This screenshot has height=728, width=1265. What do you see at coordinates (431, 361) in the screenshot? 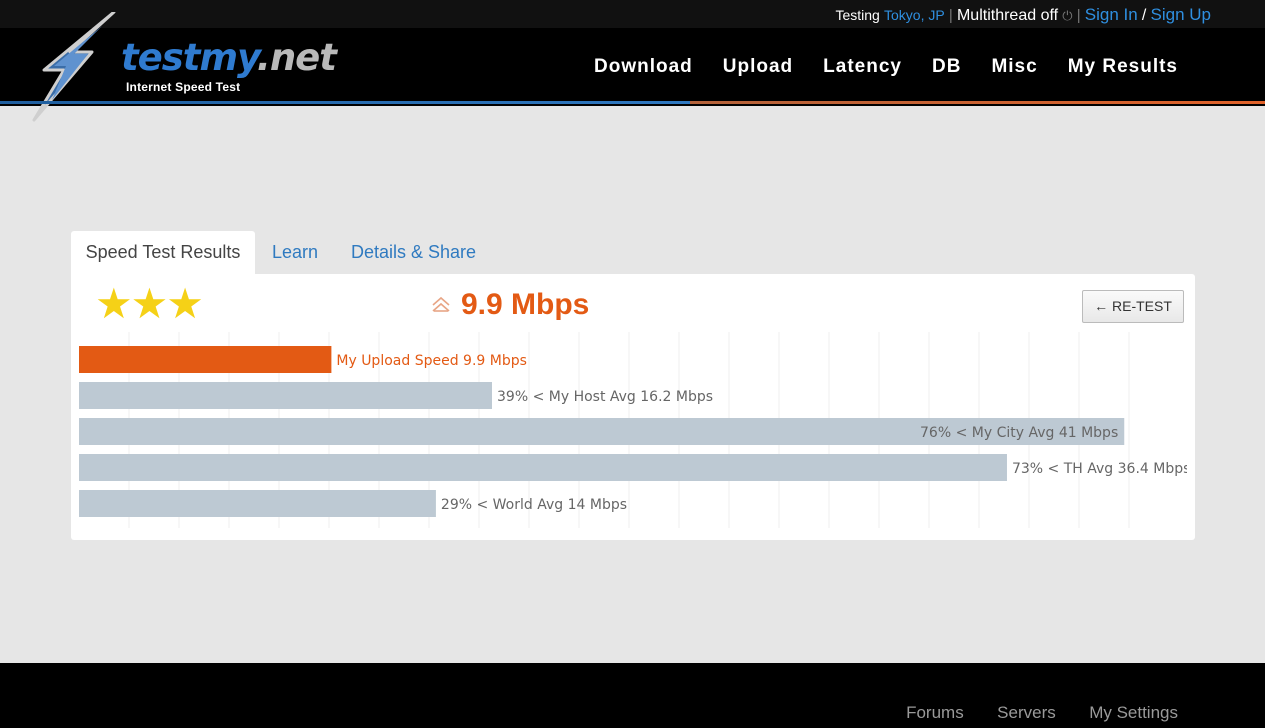
I see `bar-label-0: My Upload Speed 9.9 Mbps` at bounding box center [431, 361].